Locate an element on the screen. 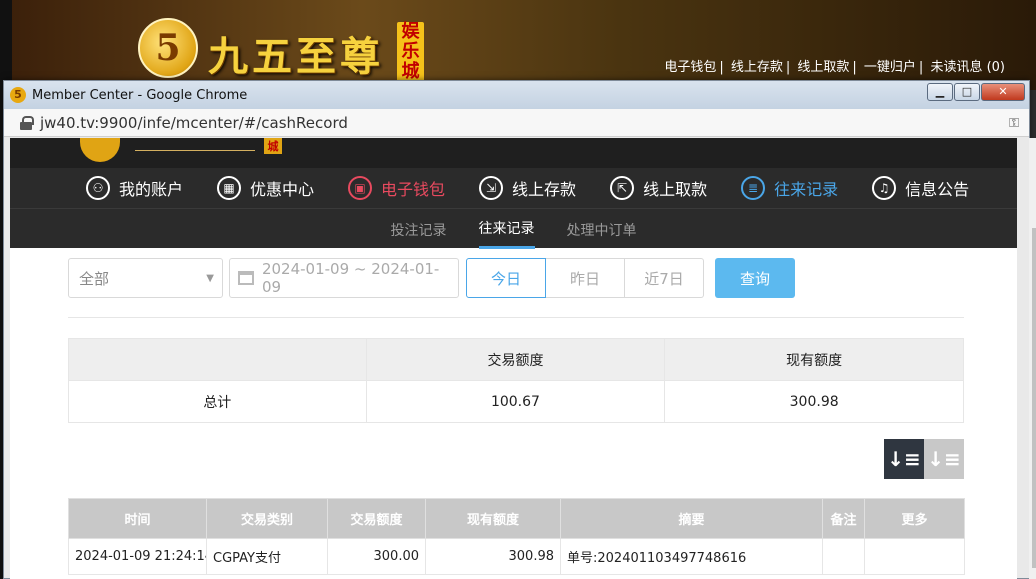 The image size is (1036, 579). chevron-down-icon: ▼ is located at coordinates (210, 278).